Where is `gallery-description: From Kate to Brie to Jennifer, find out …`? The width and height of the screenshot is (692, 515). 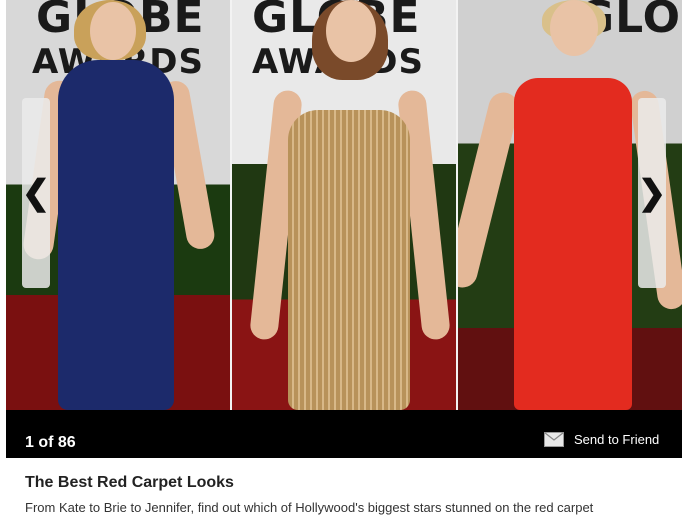 gallery-description: From Kate to Brie to Jennifer, find out … is located at coordinates (309, 507).